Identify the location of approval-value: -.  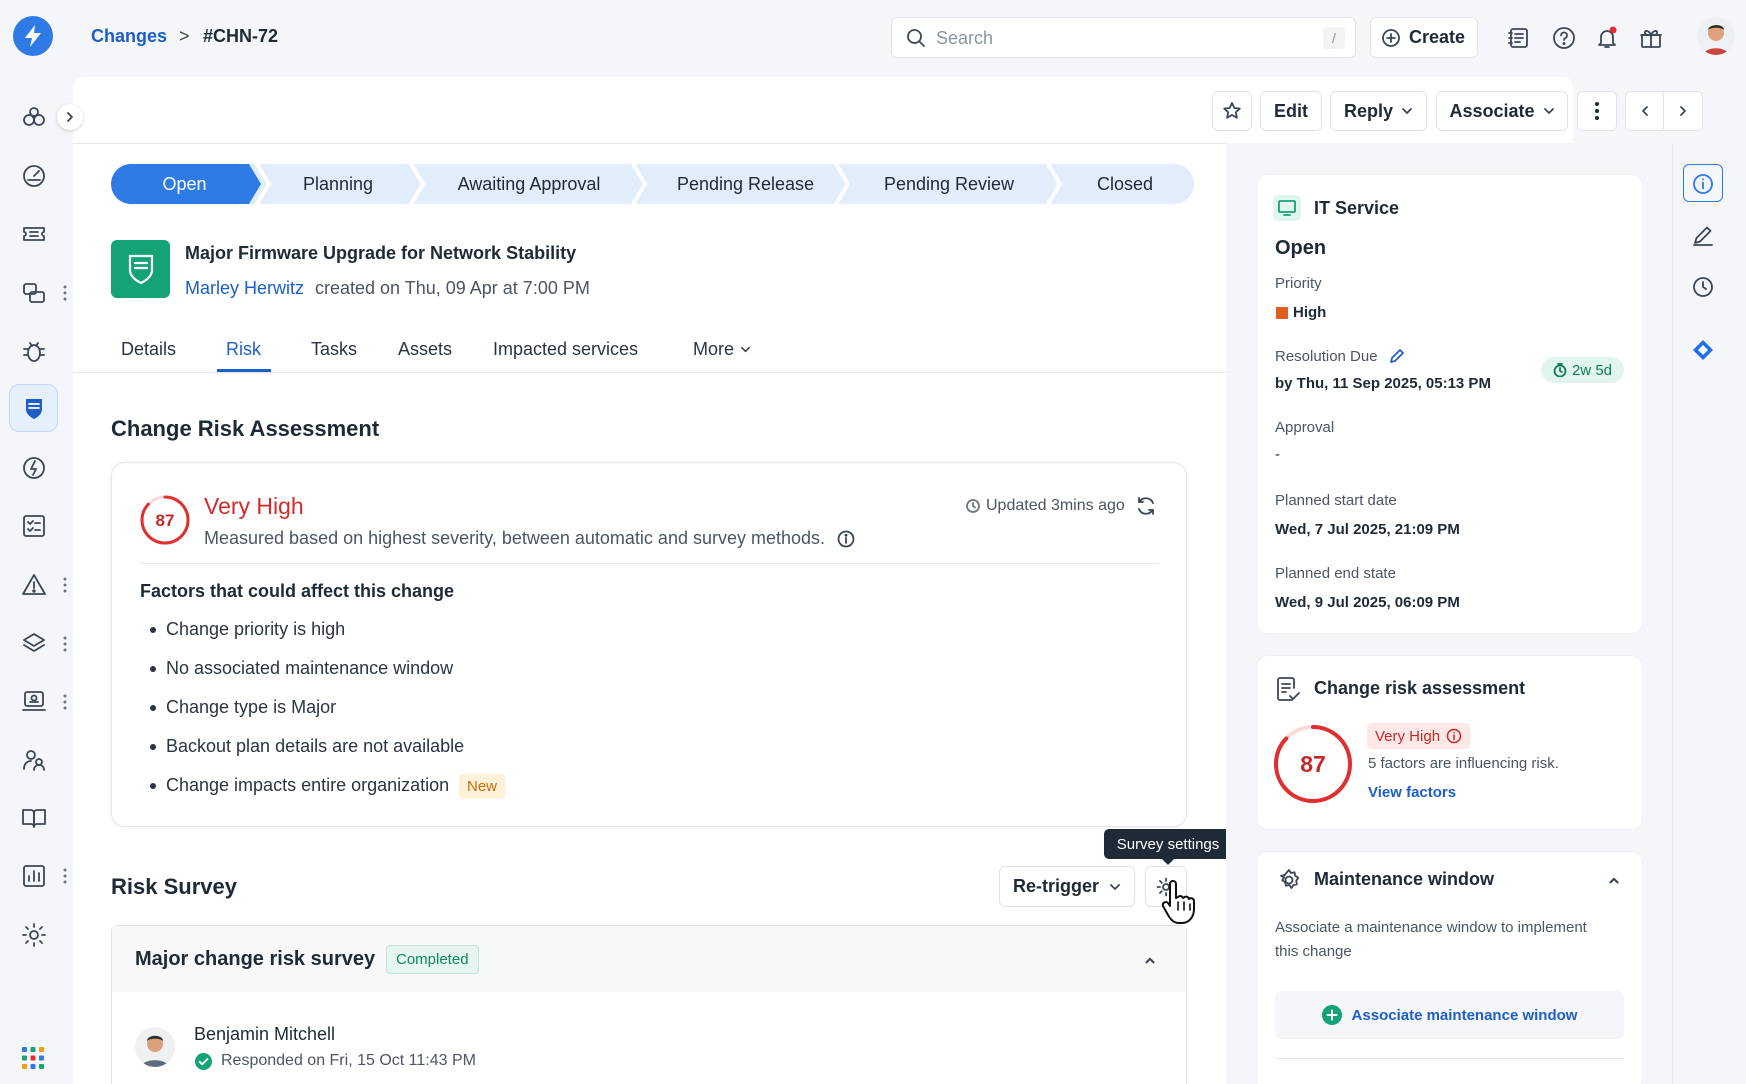
(1277, 454).